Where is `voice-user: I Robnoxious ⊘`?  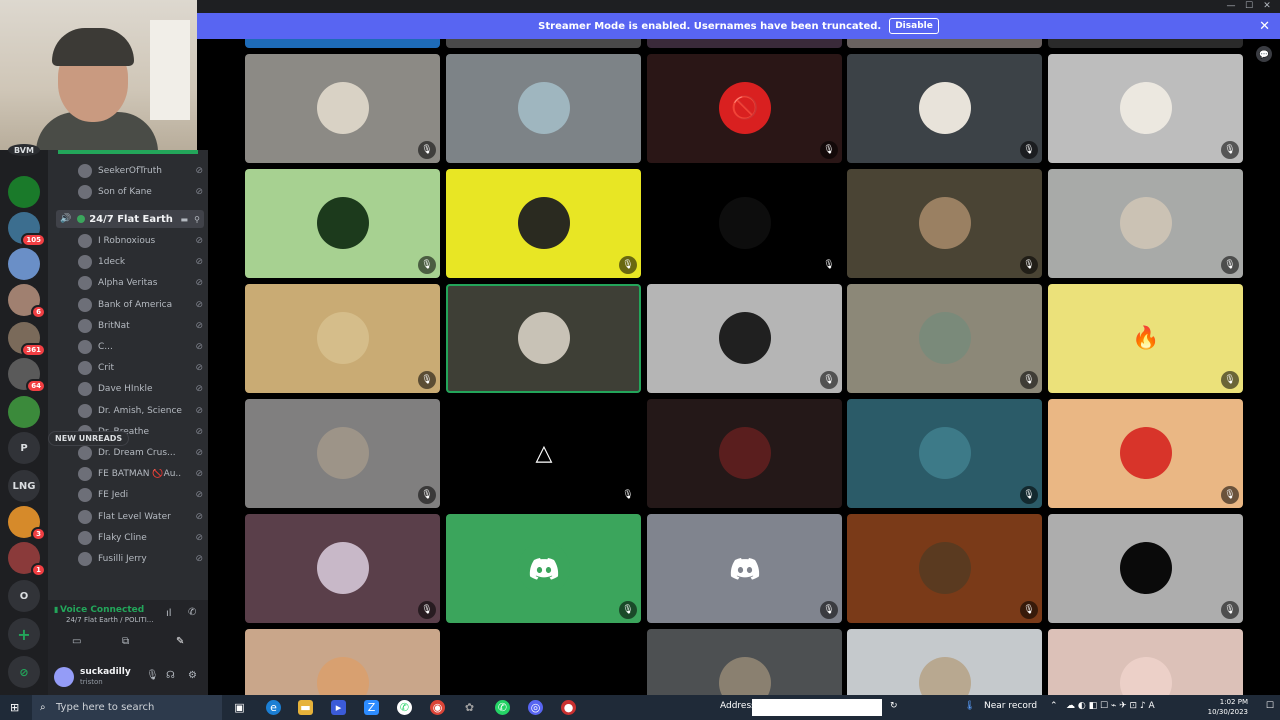
voice-user: I Robnoxious ⊘ is located at coordinates (140, 241).